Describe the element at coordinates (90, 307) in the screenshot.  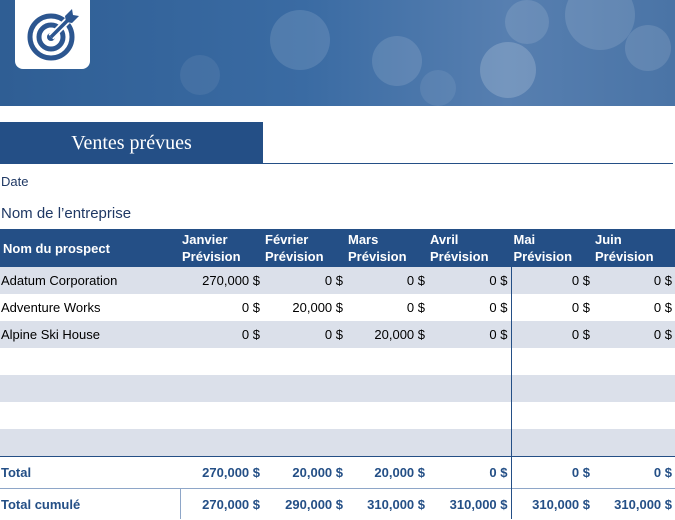
I see `prospect-name-cell: Adventure Works` at that location.